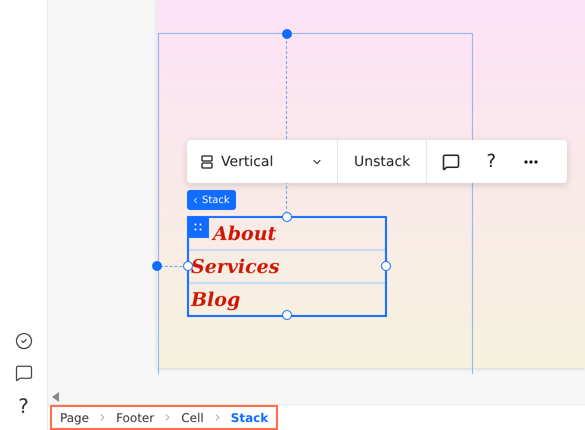  What do you see at coordinates (75, 417) in the screenshot?
I see `breadcrumb-link: Page` at bounding box center [75, 417].